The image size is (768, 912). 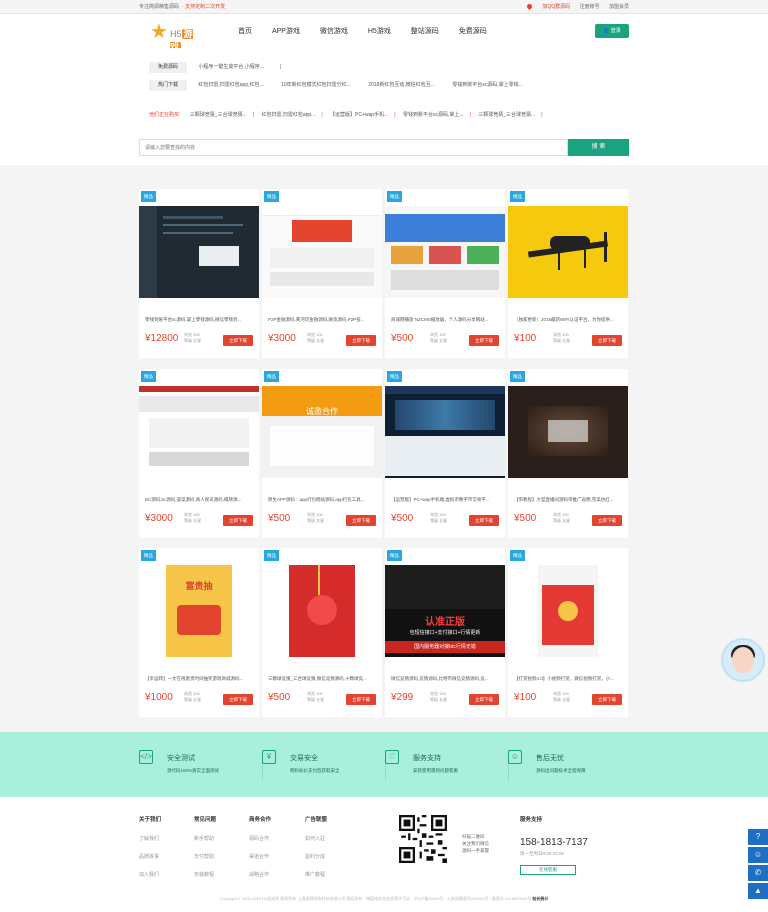 What do you see at coordinates (475, 850) in the screenshot?
I see `qr-line: 源码一手掌握` at bounding box center [475, 850].